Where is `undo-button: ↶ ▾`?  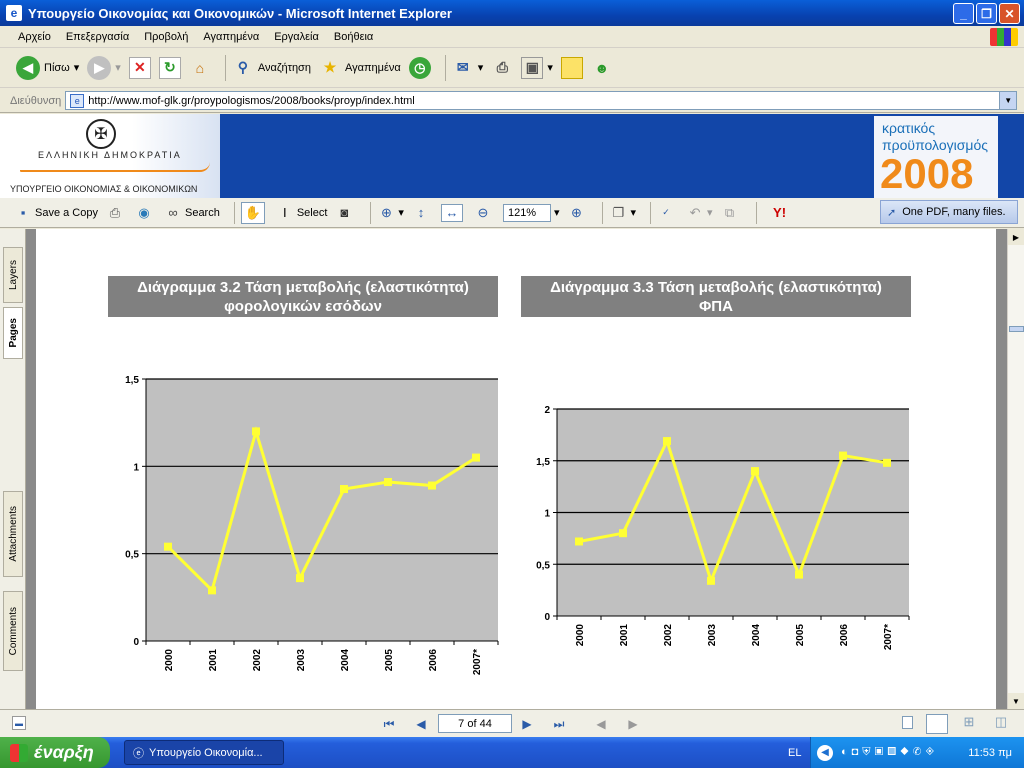
undo-button: ↶ ▾ is located at coordinates (699, 213).